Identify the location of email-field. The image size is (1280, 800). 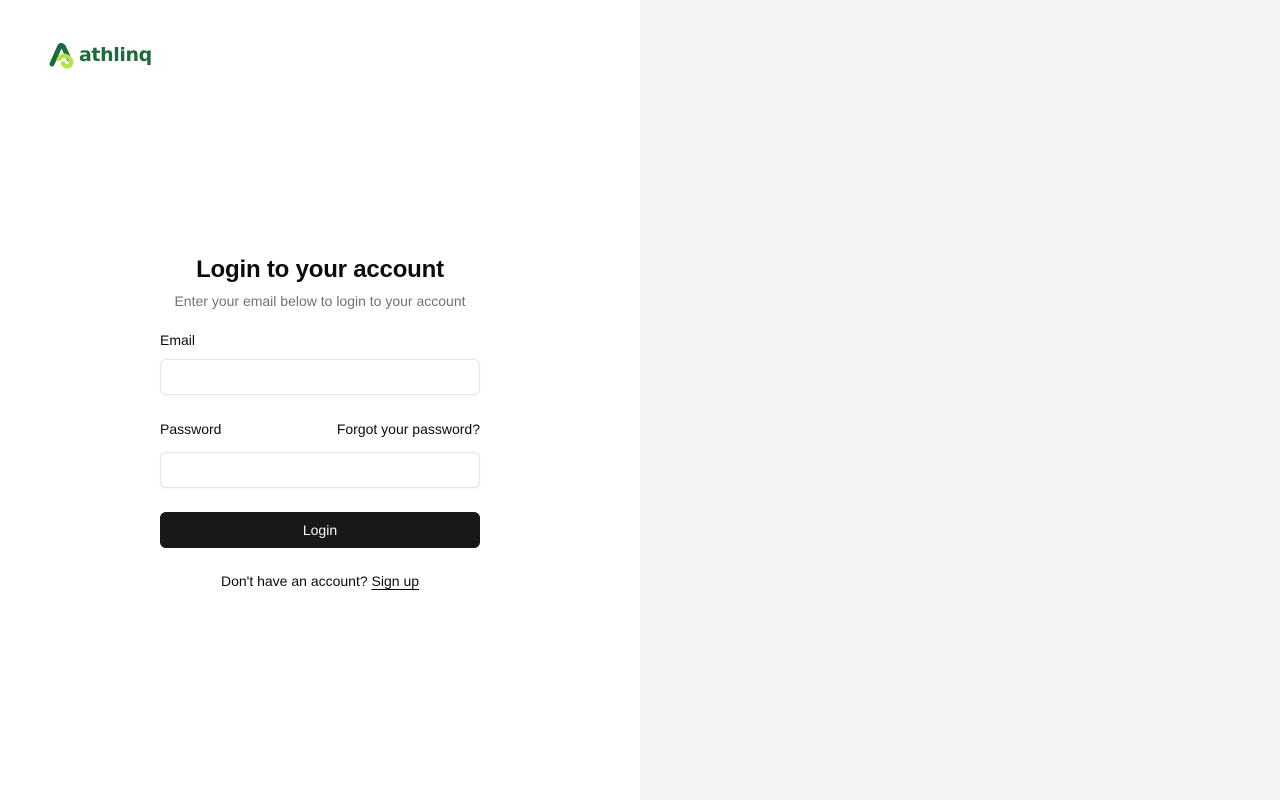
(320, 377).